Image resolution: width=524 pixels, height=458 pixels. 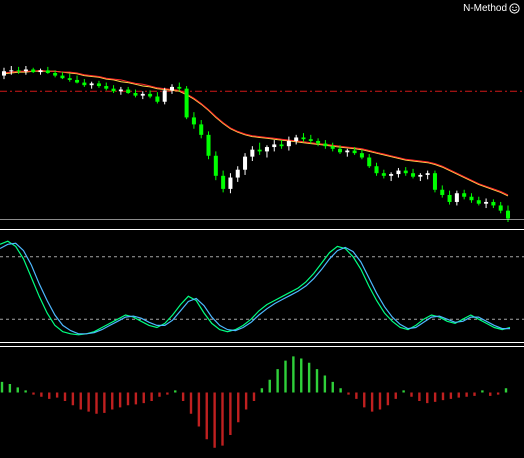 What do you see at coordinates (485, 8) in the screenshot?
I see `indicator-name: N-Method` at bounding box center [485, 8].